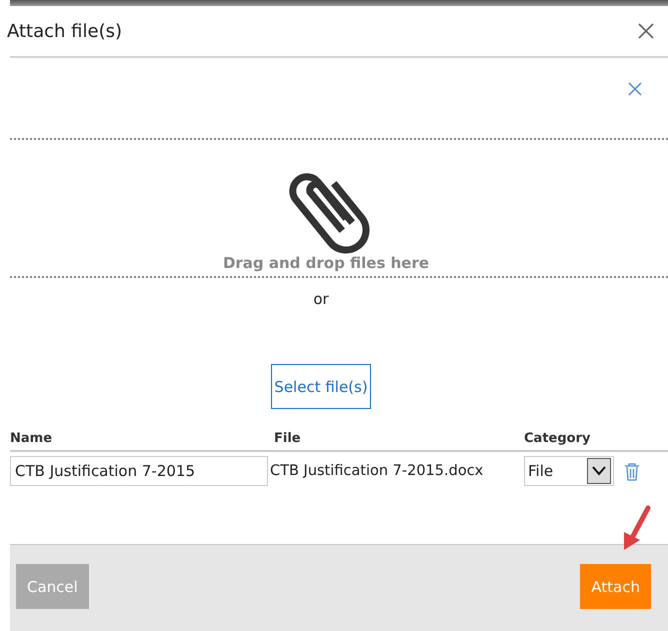 The height and width of the screenshot is (631, 668). I want to click on column-header: File, so click(288, 438).